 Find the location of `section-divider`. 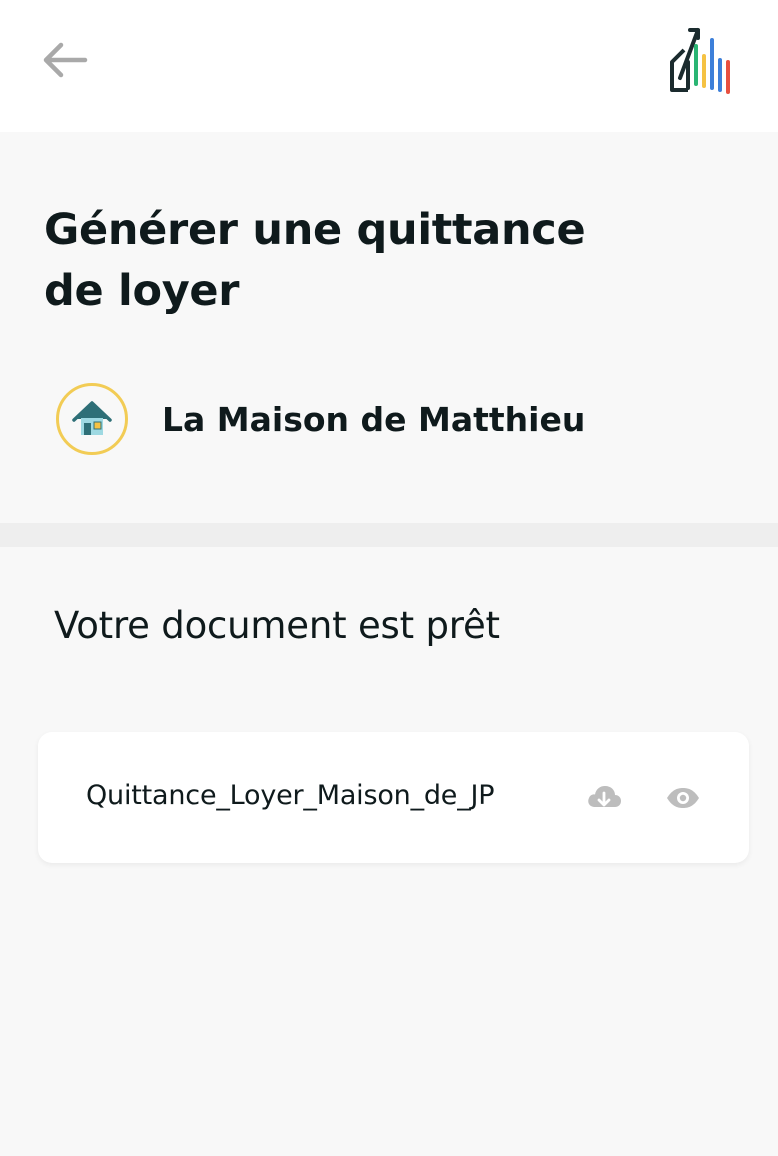

section-divider is located at coordinates (389, 535).